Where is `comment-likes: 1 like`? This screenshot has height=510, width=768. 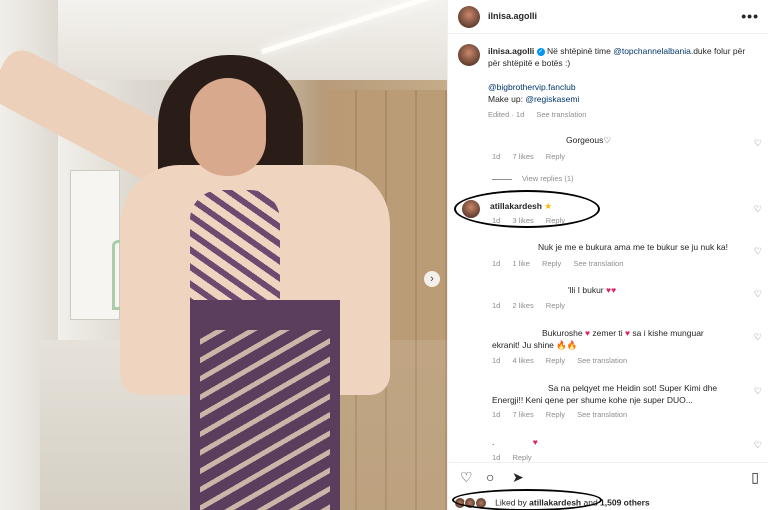 comment-likes: 1 like is located at coordinates (521, 263).